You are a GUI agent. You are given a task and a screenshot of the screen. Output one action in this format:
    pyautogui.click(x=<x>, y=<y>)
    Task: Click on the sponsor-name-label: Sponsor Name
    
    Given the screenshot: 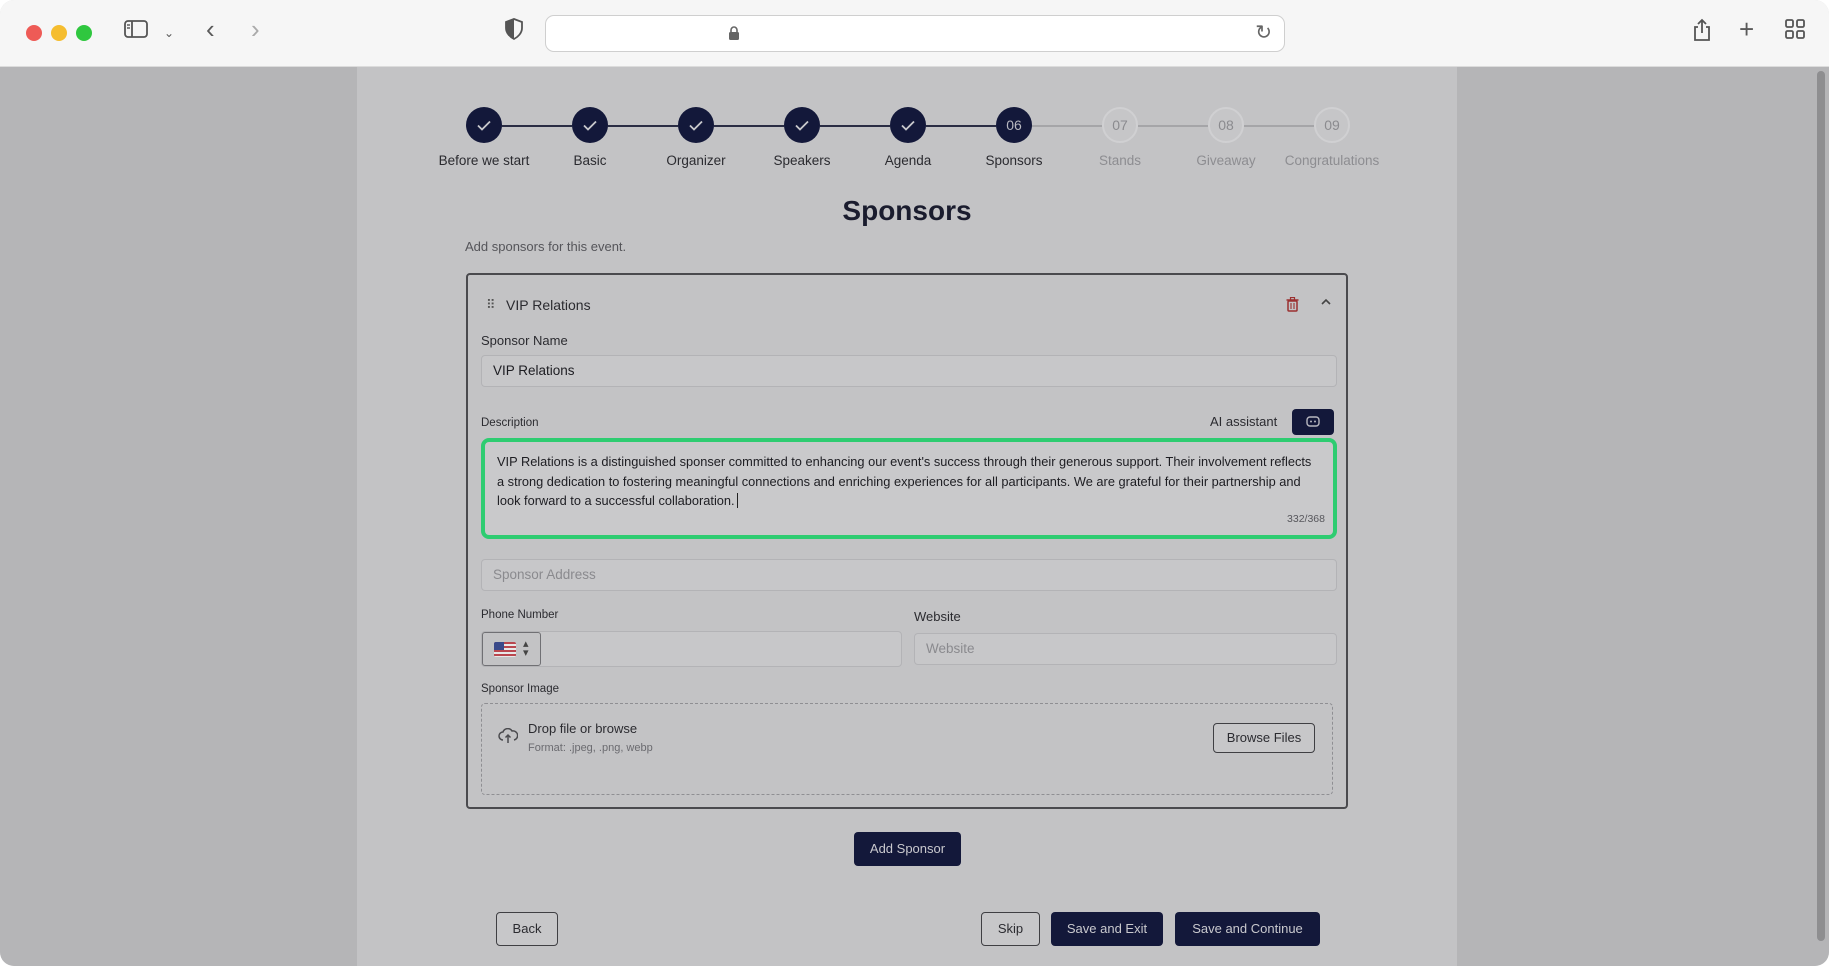 What is the action you would take?
    pyautogui.click(x=524, y=340)
    